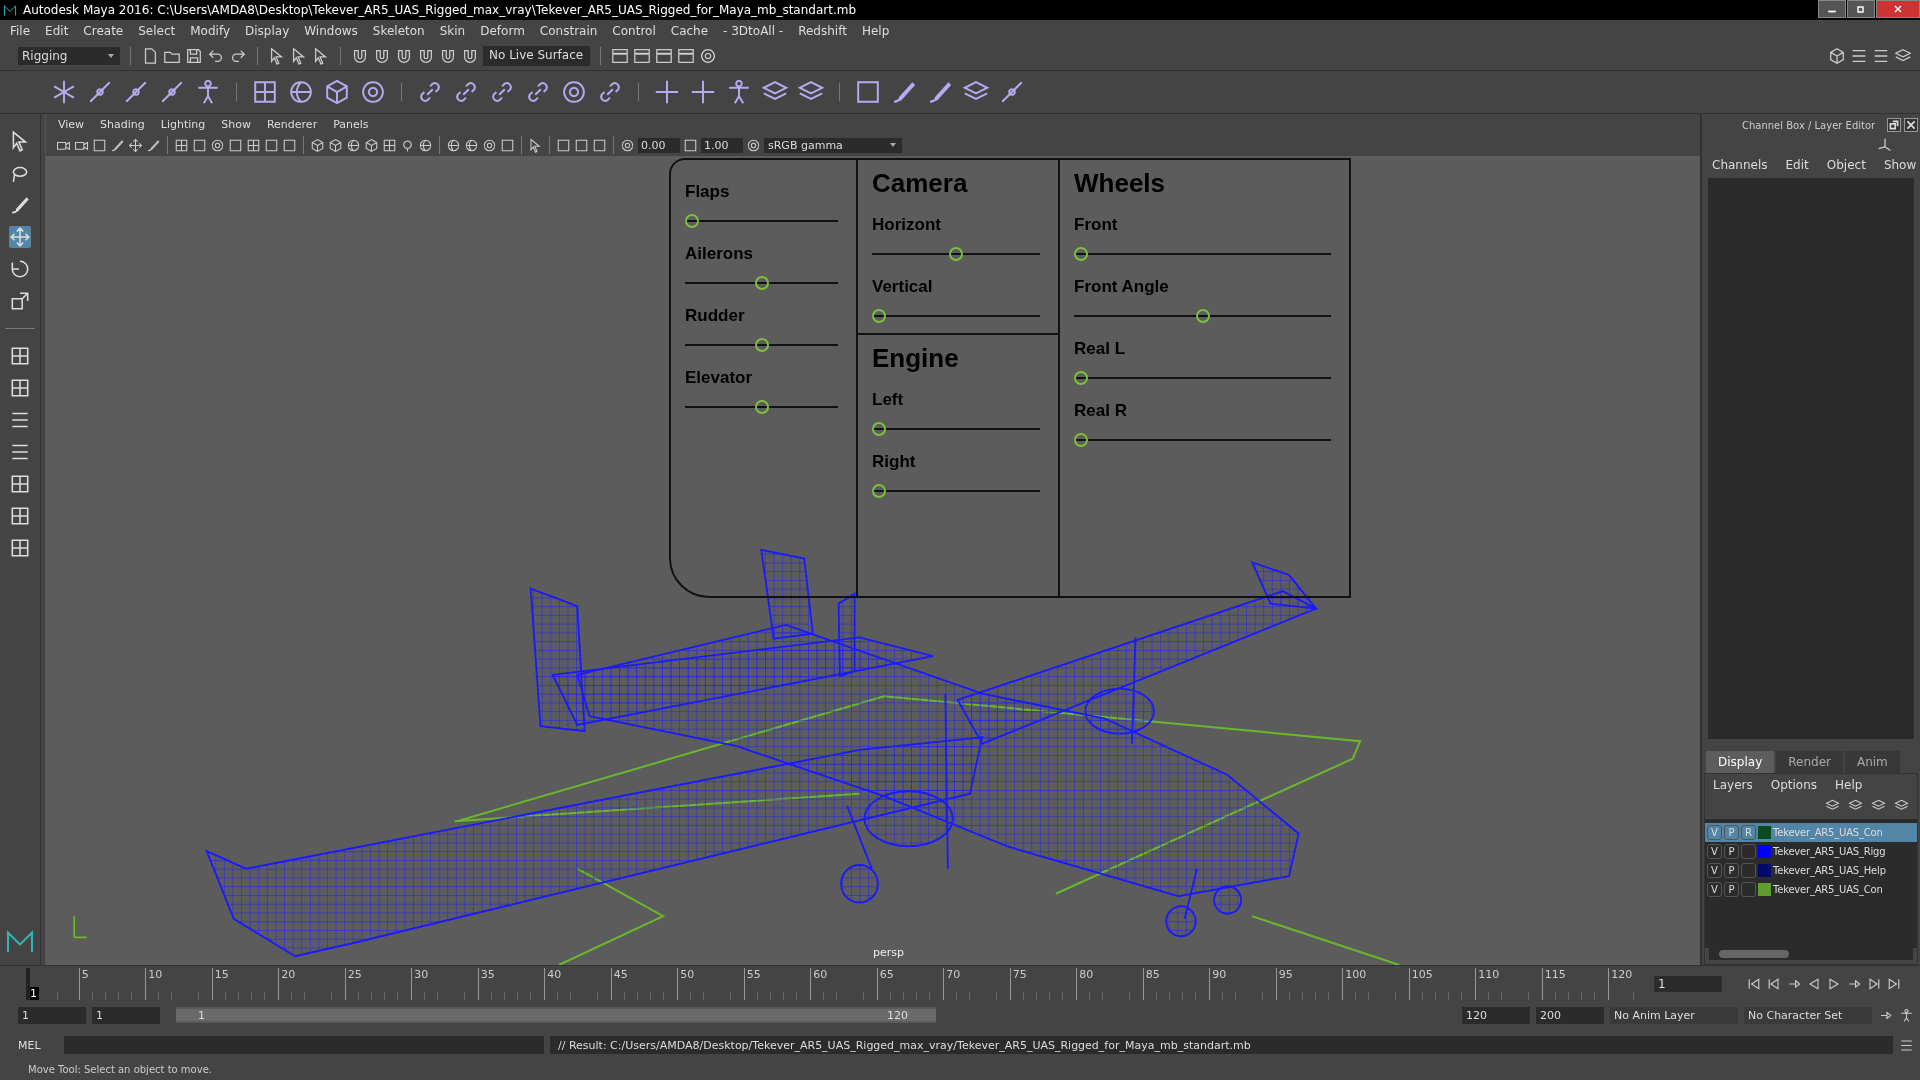 Image resolution: width=1920 pixels, height=1080 pixels. Describe the element at coordinates (502, 31) in the screenshot. I see `menu-item: Deform` at that location.